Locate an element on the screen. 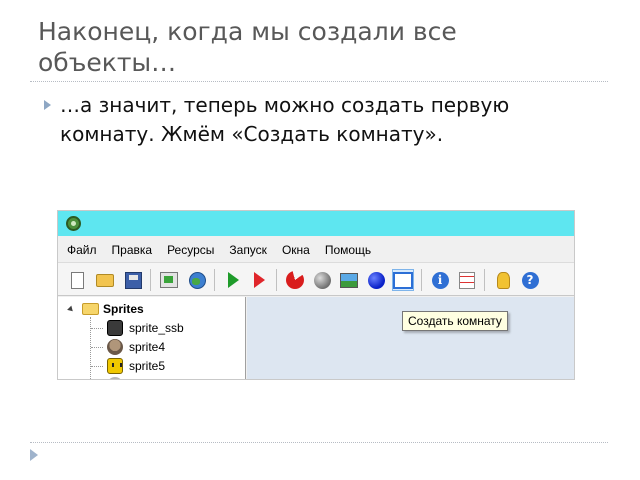 The height and width of the screenshot is (480, 640). menu-resources: Ресурсы is located at coordinates (190, 250).